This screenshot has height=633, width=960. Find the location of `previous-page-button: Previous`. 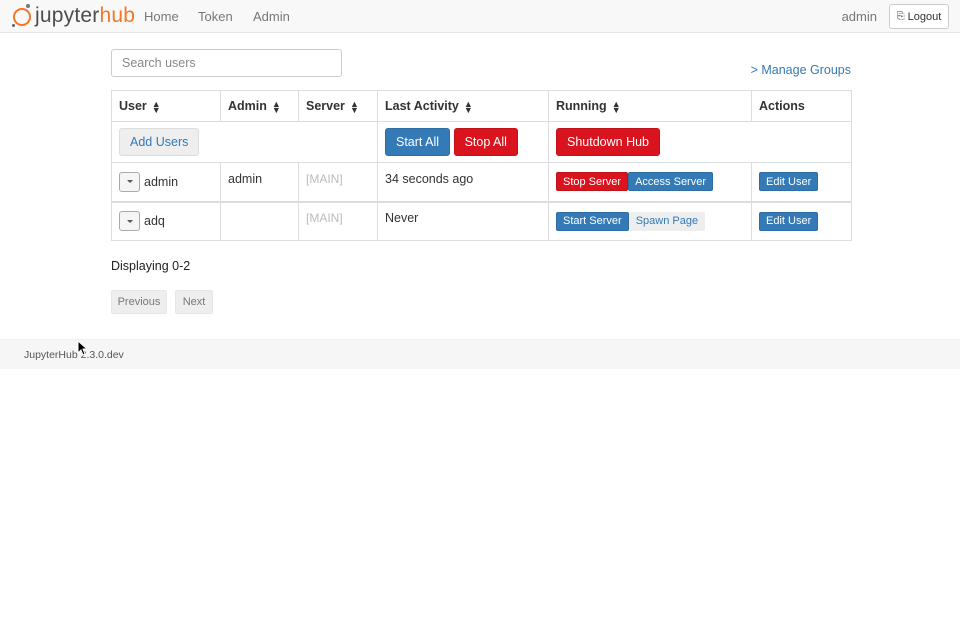

previous-page-button: Previous is located at coordinates (139, 302).